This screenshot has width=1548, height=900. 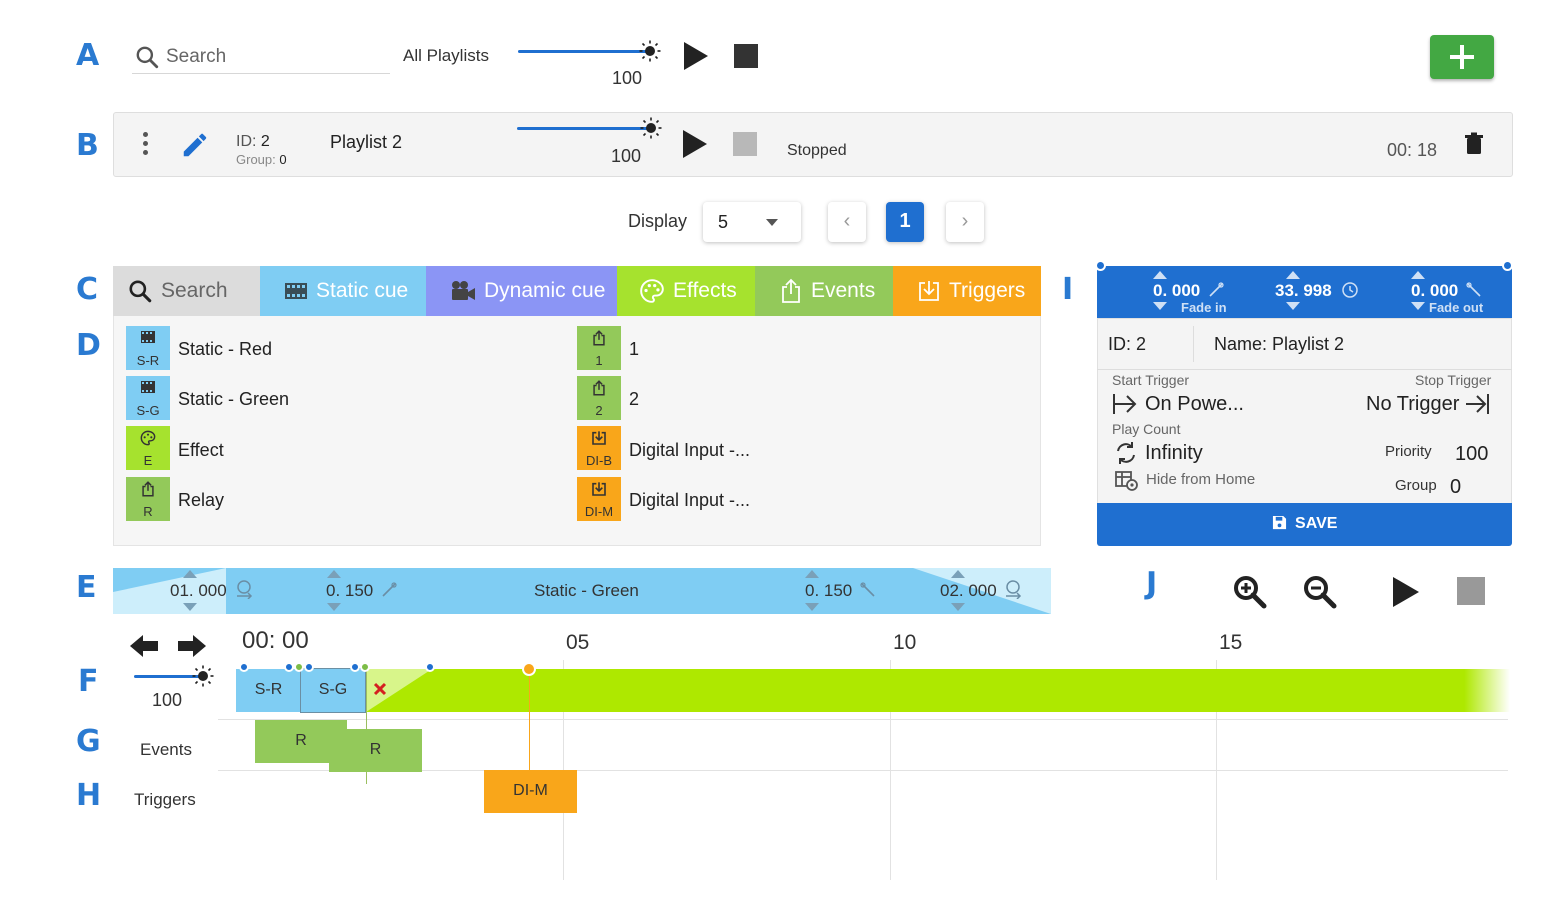 What do you see at coordinates (343, 291) in the screenshot?
I see `tab-static-cue: Static cue` at bounding box center [343, 291].